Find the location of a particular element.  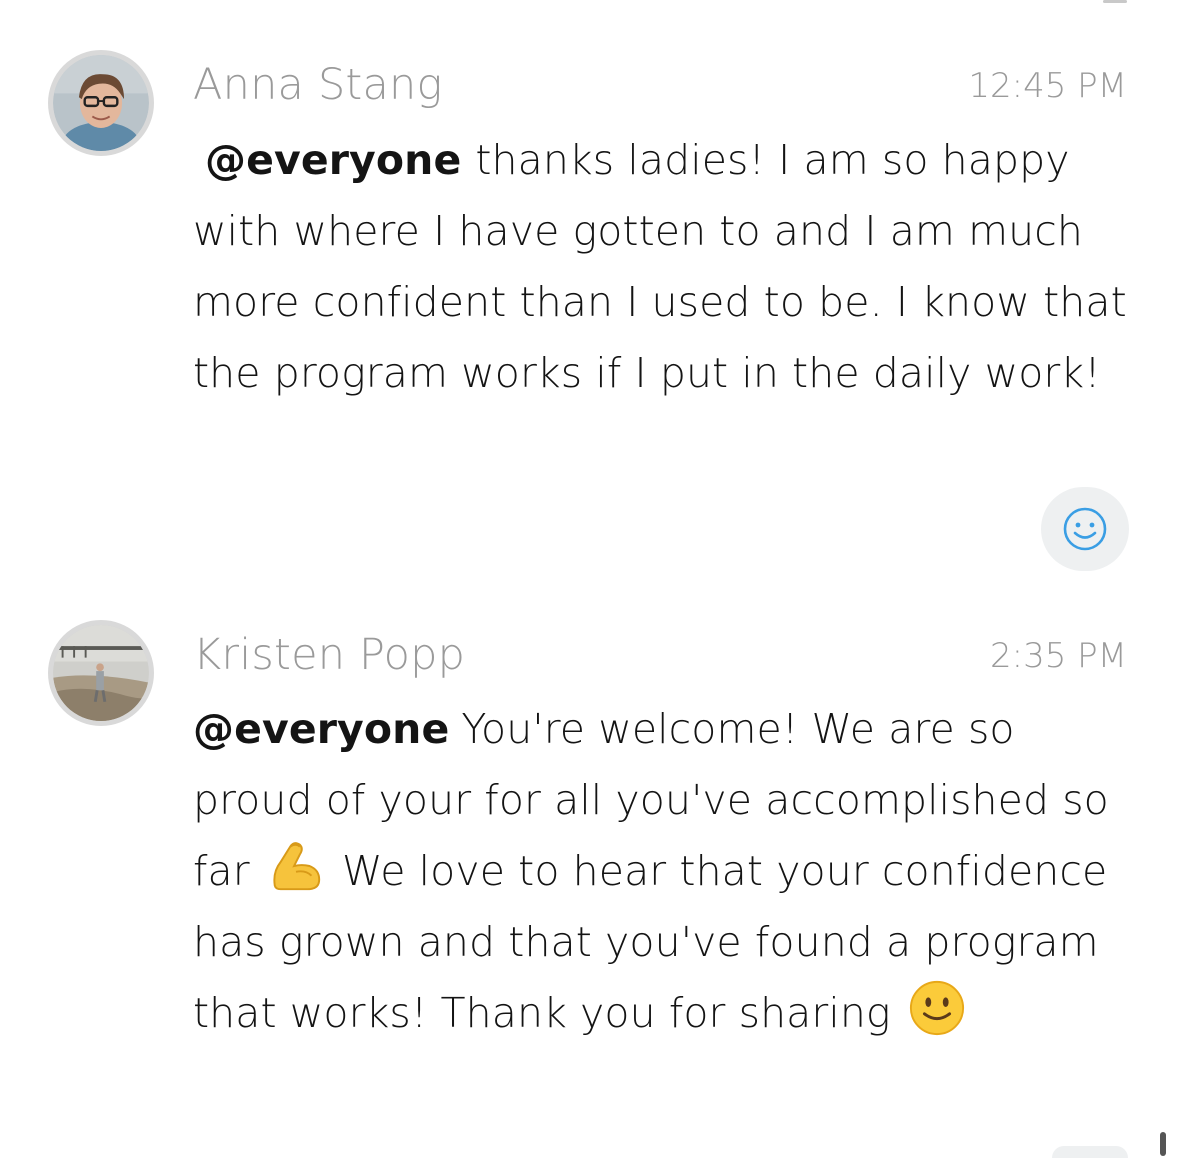

flexed-biceps-emoji is located at coordinates (296, 866).